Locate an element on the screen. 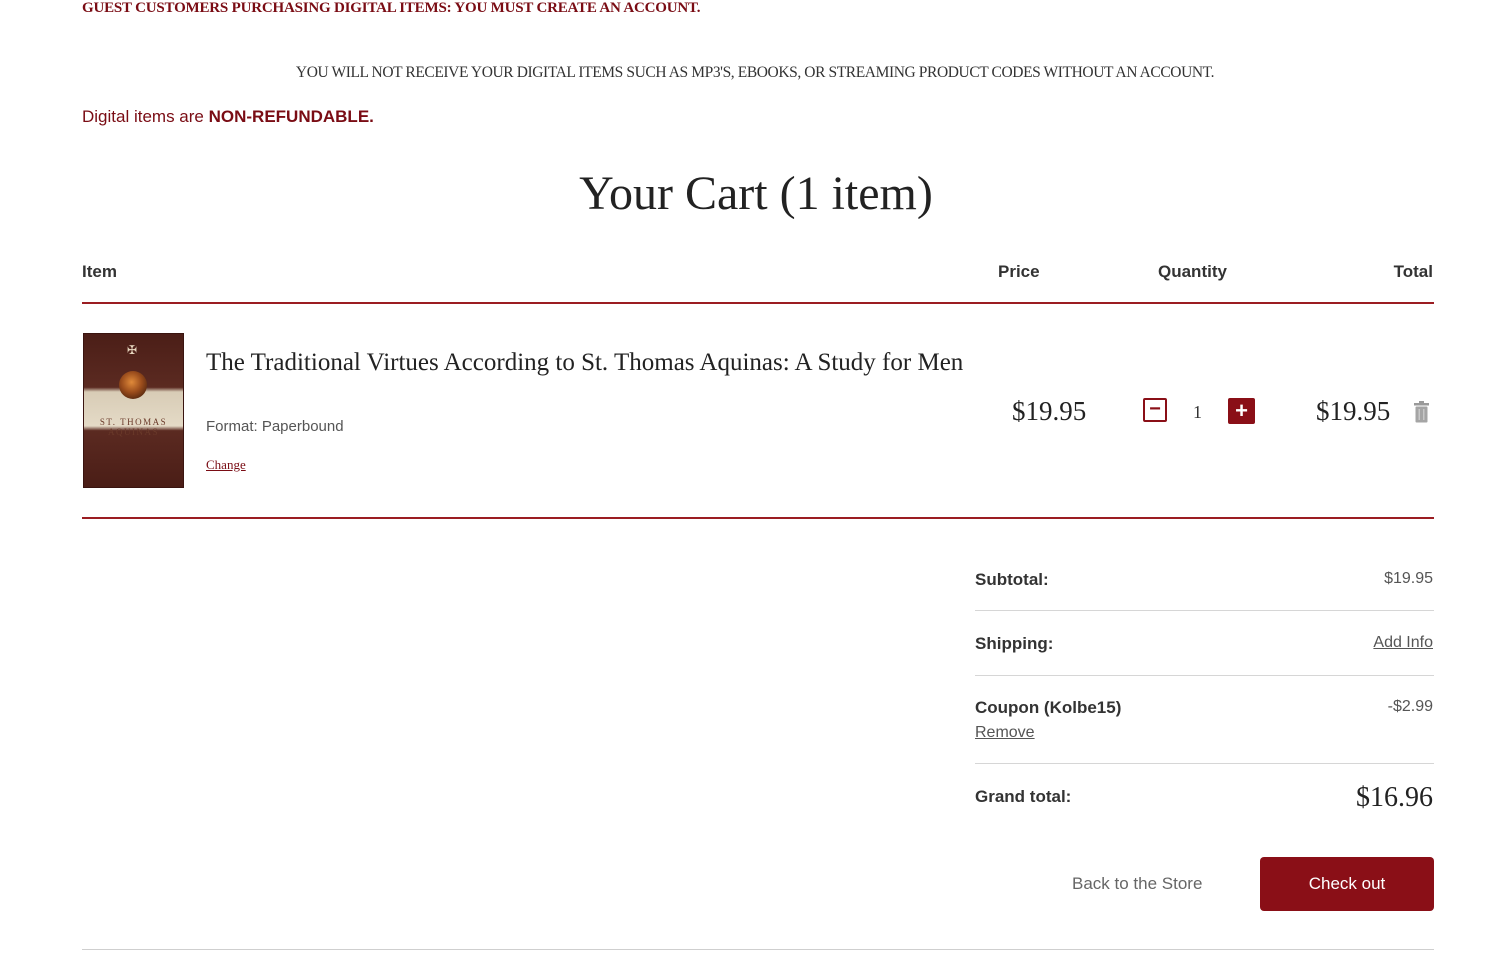  back-to-store-link: Back to the Store is located at coordinates (1137, 884).